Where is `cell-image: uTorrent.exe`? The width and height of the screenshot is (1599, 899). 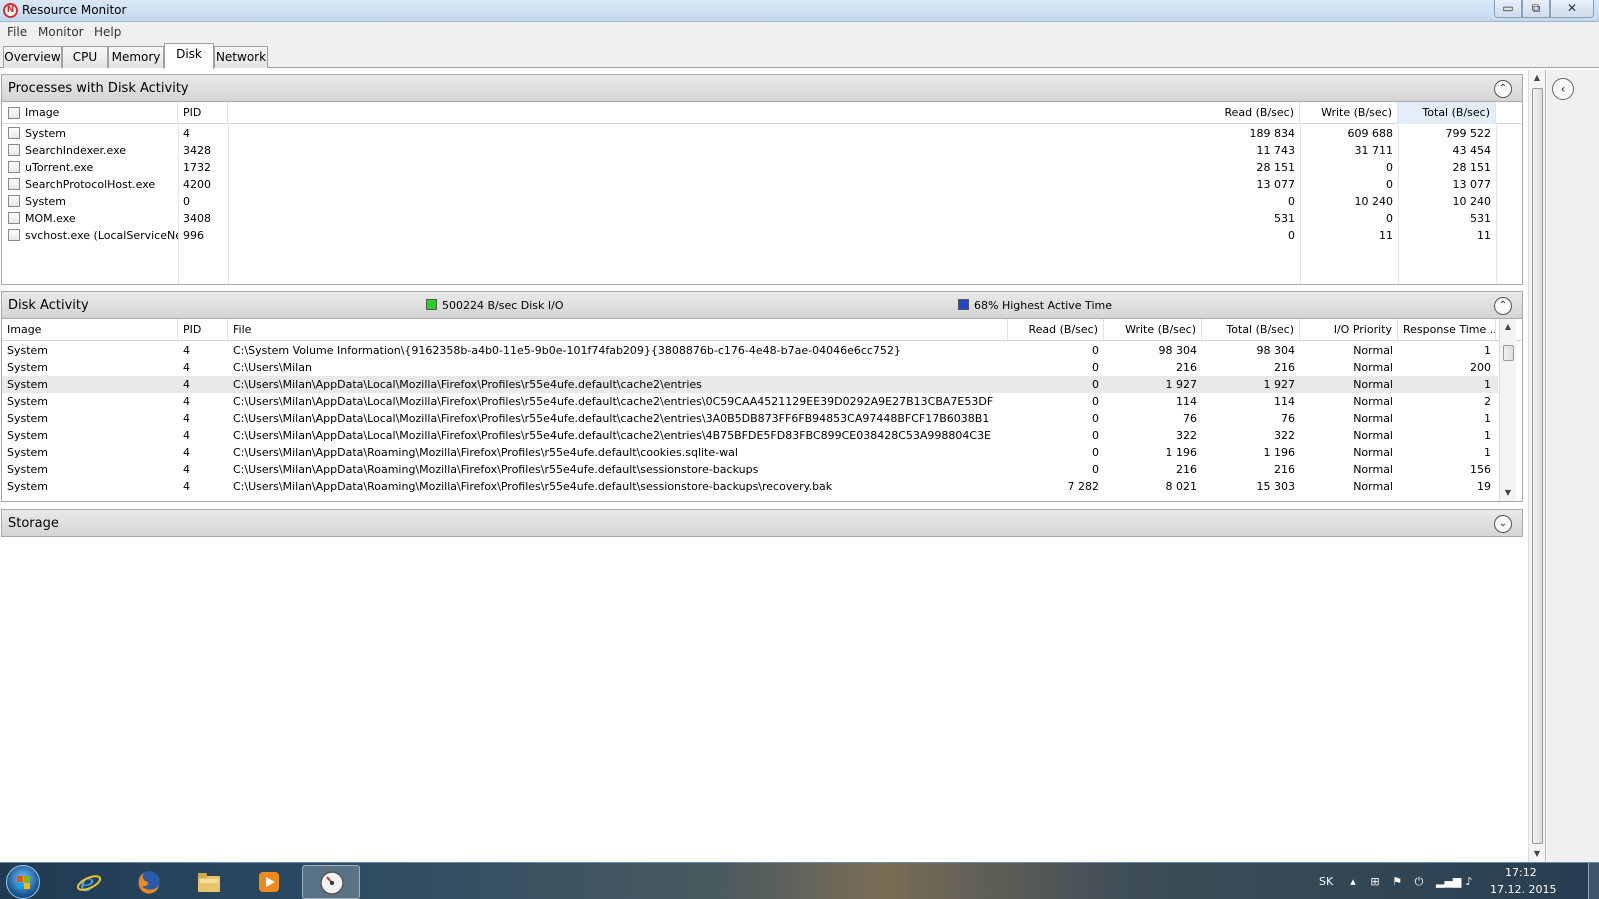
cell-image: uTorrent.exe is located at coordinates (59, 167).